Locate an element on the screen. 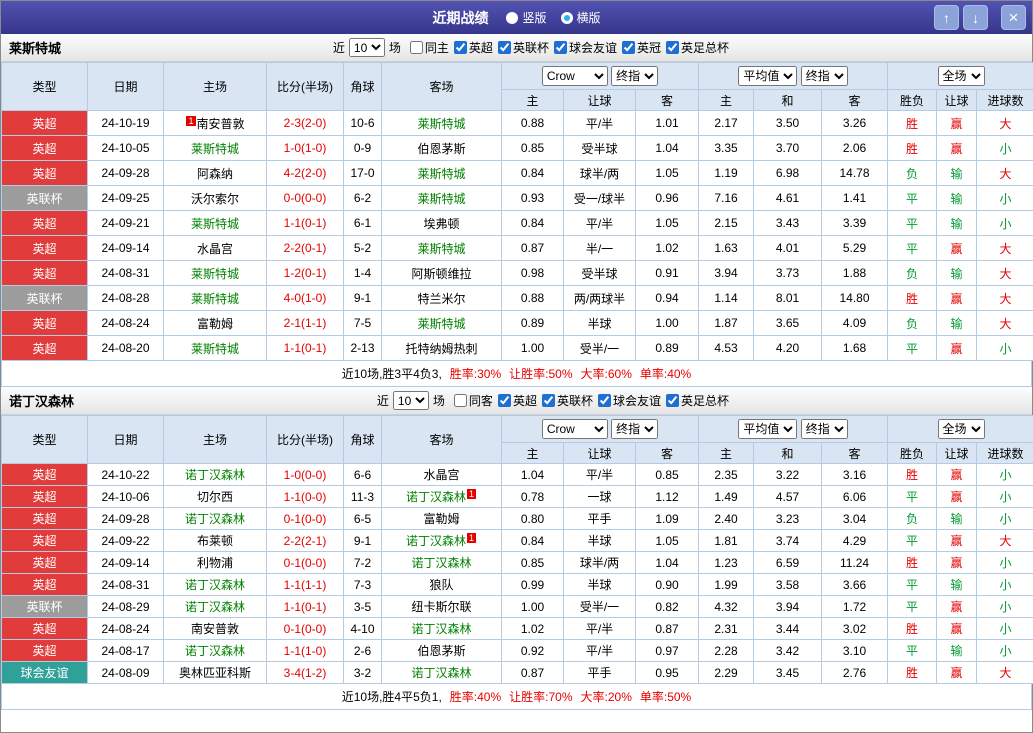 This screenshot has width=1033, height=733. team-name-text: 富勒姆 is located at coordinates (214, 323).